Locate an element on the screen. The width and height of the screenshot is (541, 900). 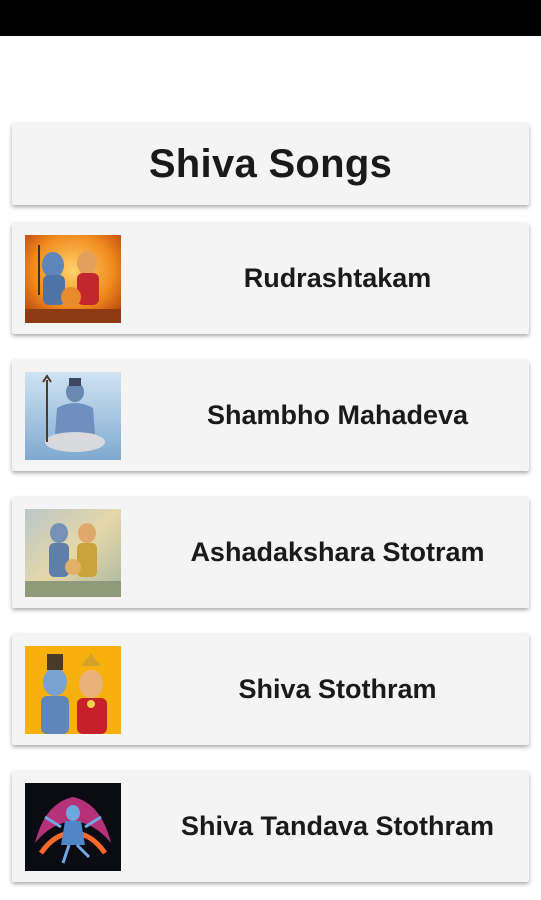
header-card: Shiva Songs is located at coordinates (270, 164).